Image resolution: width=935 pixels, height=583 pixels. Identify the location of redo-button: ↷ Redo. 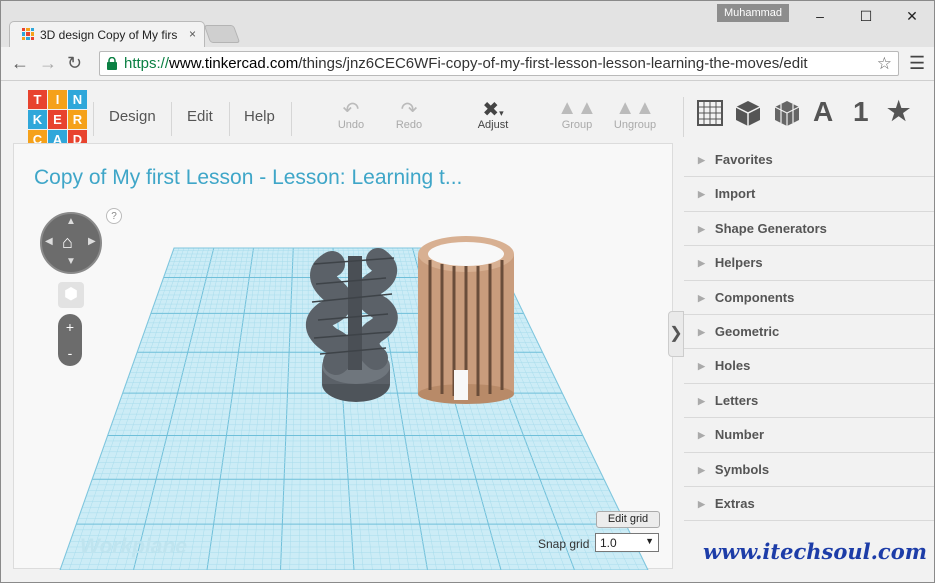
(409, 114).